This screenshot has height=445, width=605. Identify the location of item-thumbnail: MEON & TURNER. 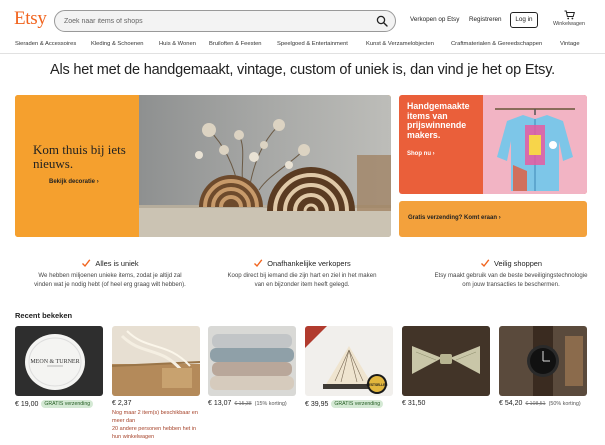
(59, 361).